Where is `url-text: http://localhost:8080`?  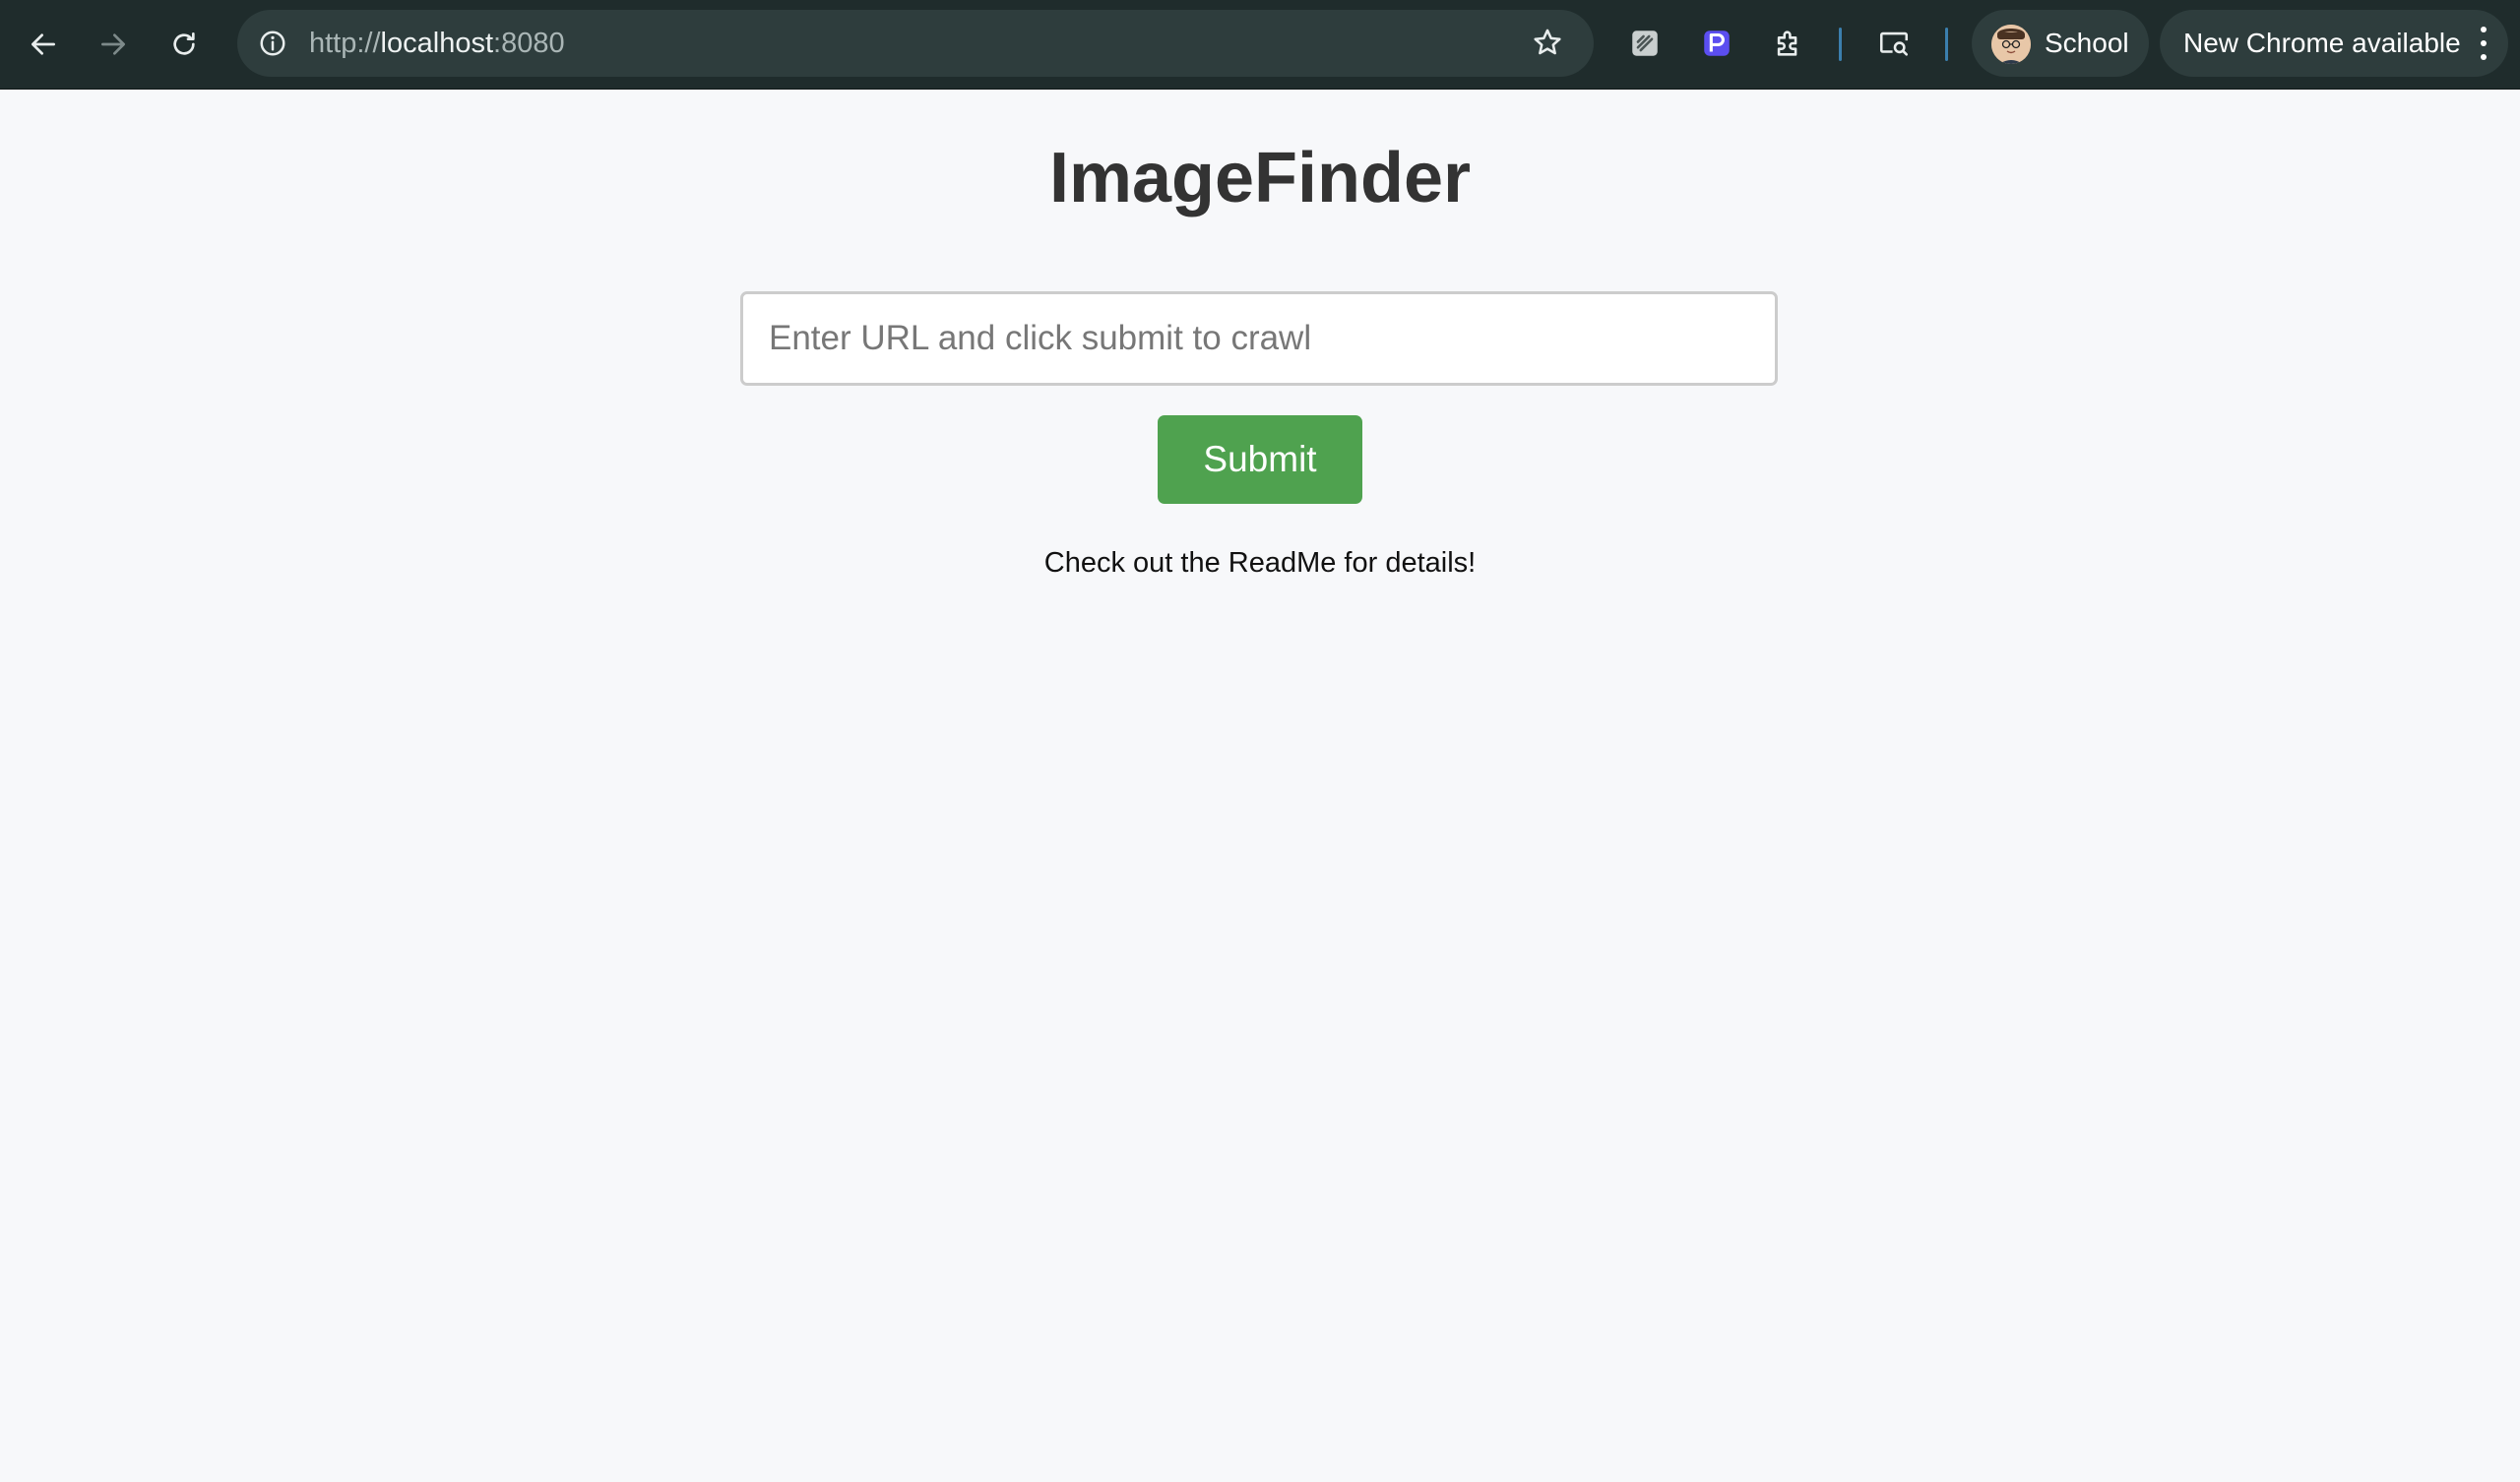
url-text: http://localhost:8080 is located at coordinates (437, 43).